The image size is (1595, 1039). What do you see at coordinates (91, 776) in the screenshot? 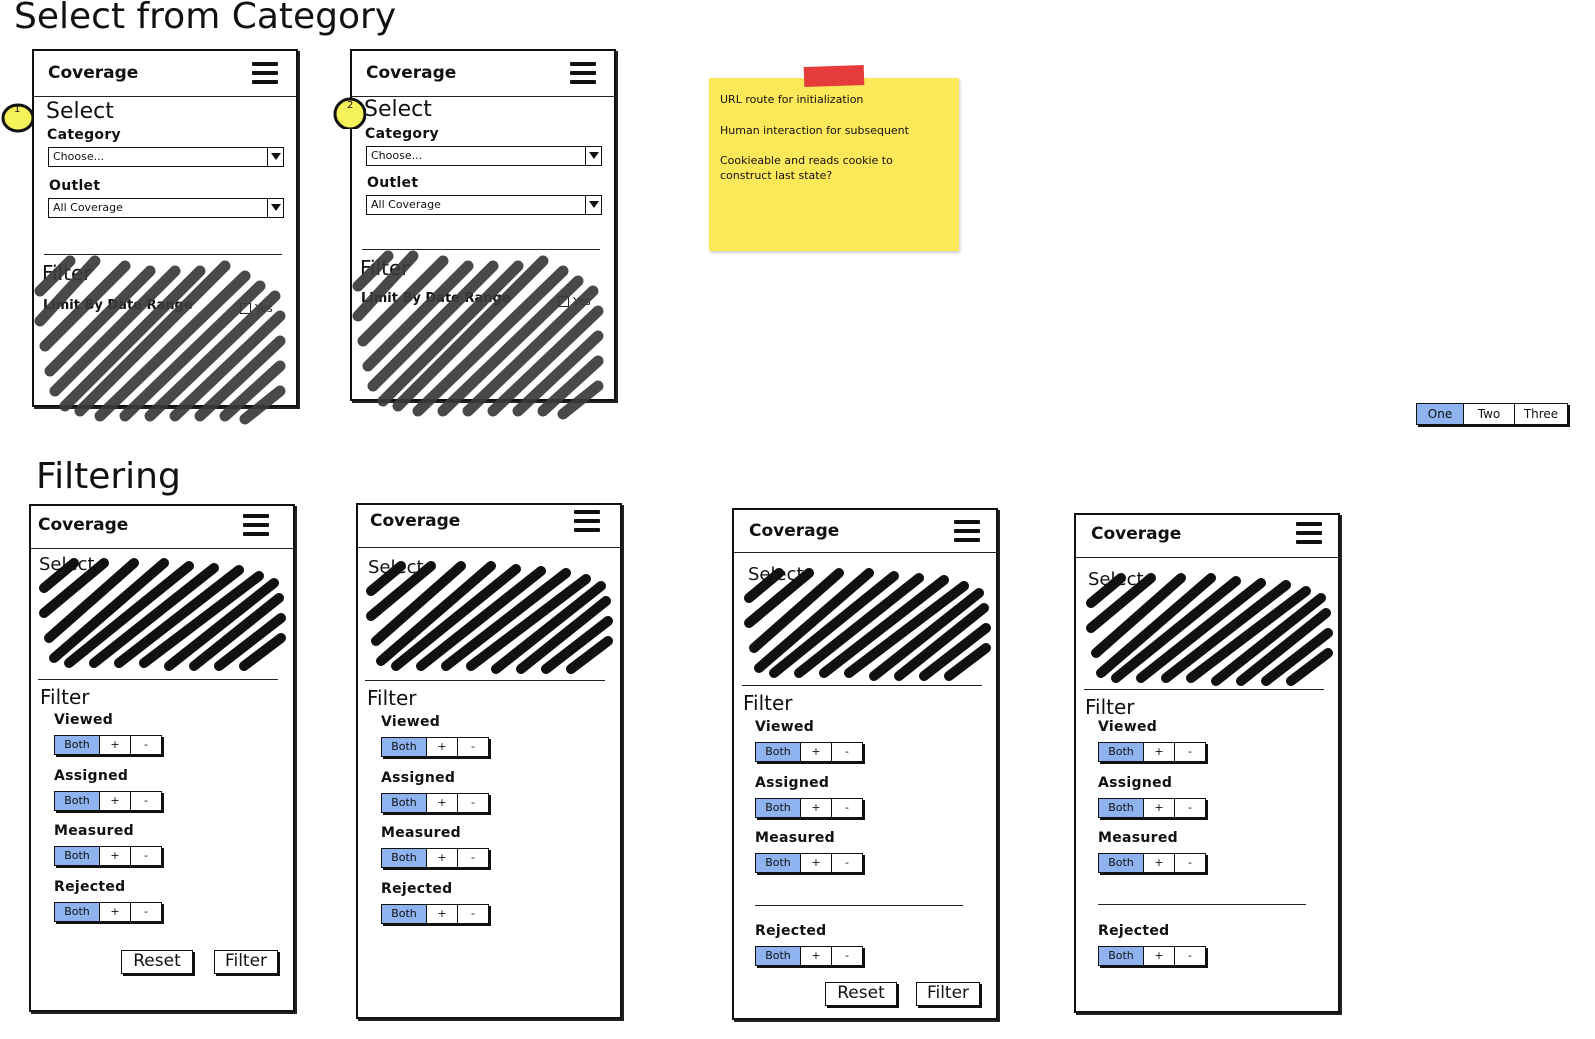
I see `assigned-label: Assigned` at bounding box center [91, 776].